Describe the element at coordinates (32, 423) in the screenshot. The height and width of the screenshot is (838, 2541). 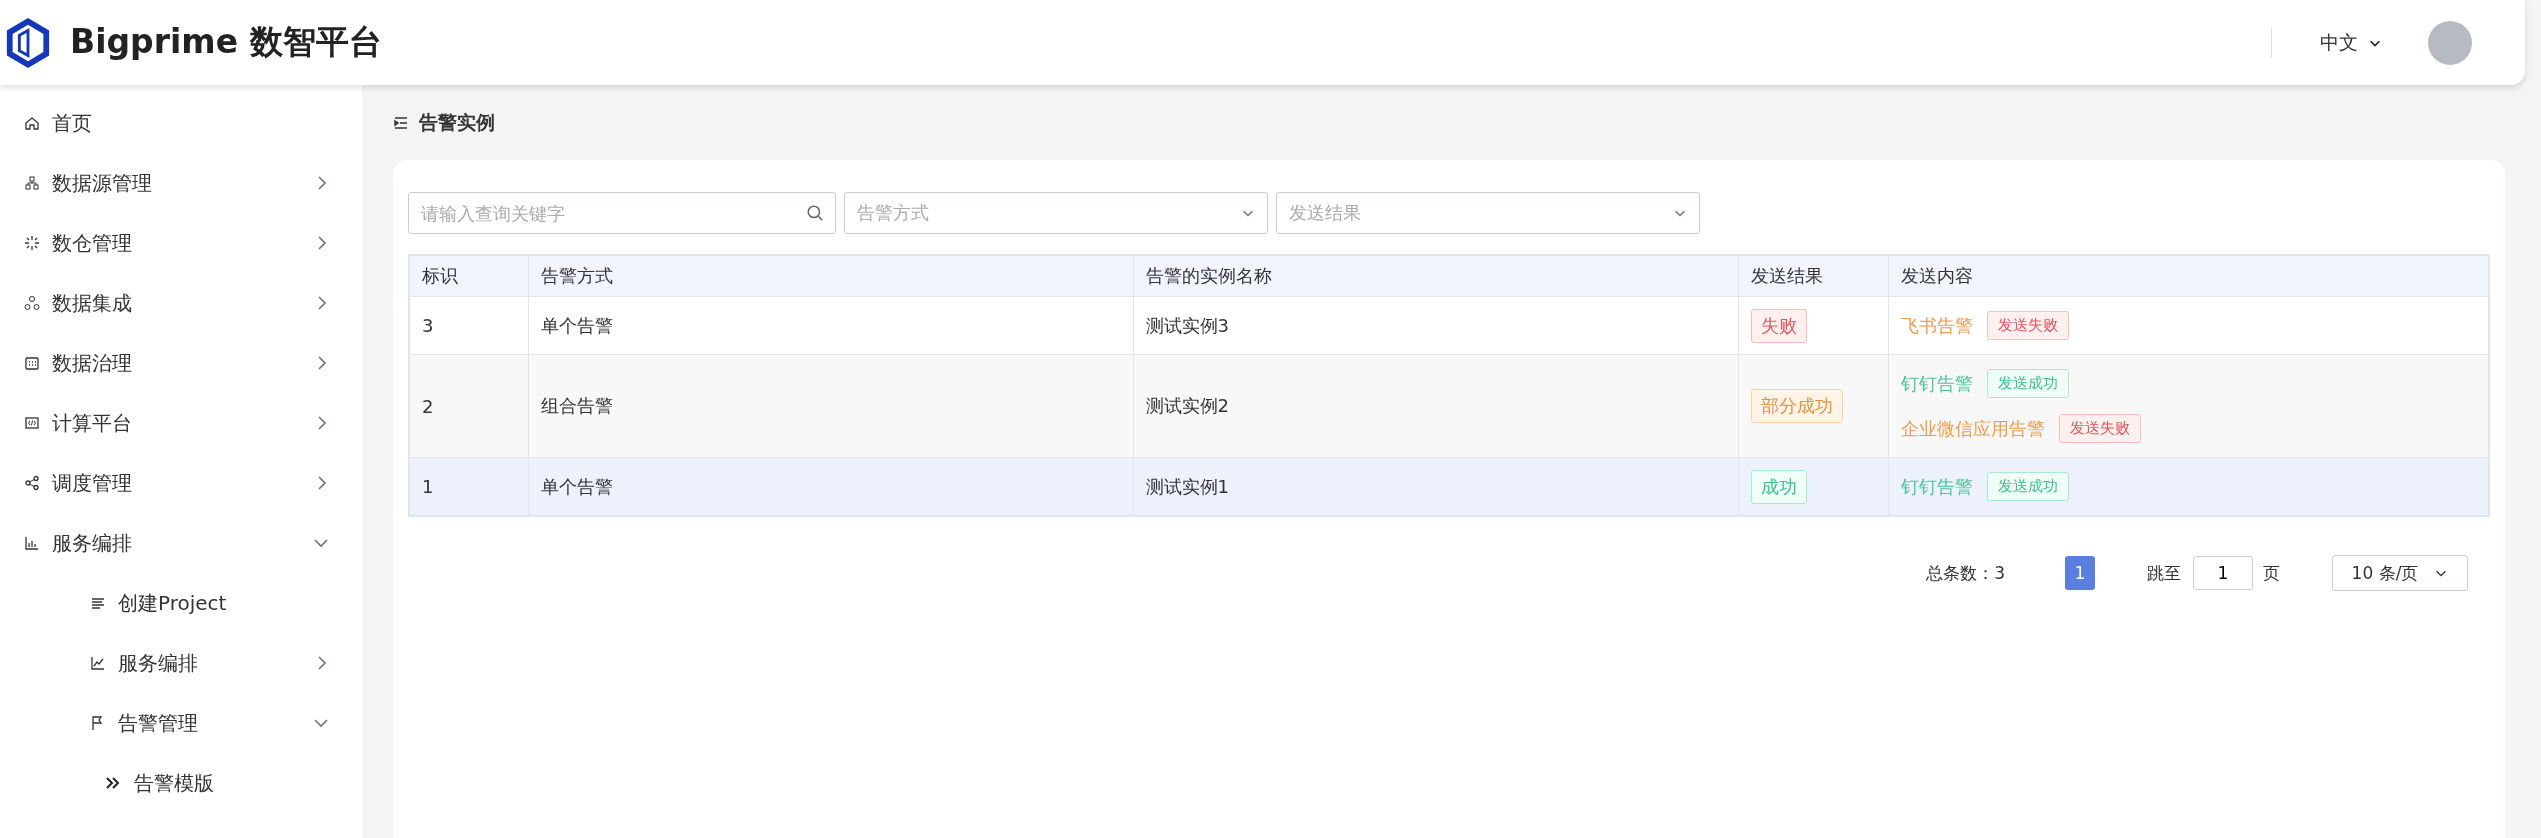
I see `code-icon` at that location.